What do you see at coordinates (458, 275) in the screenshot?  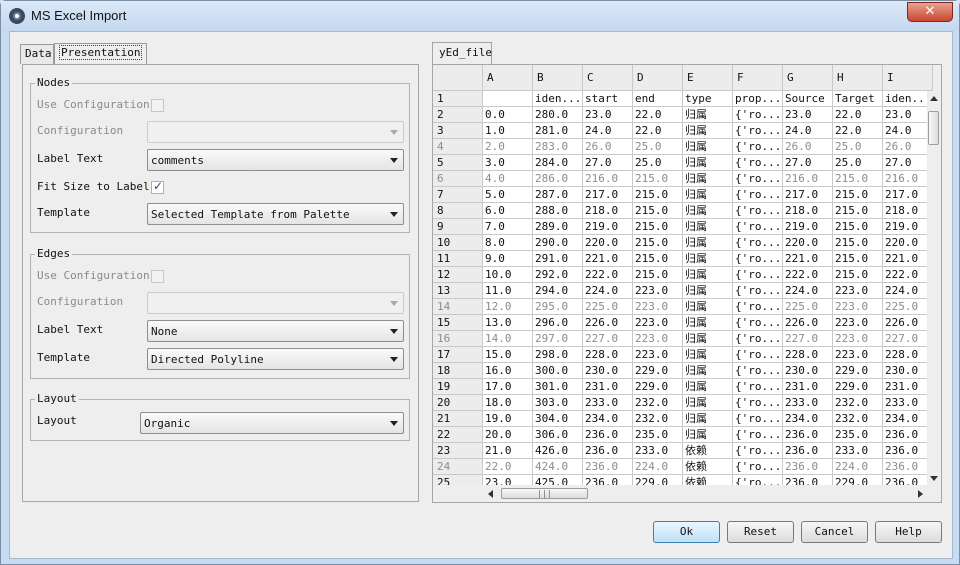 I see `row-header: 12` at bounding box center [458, 275].